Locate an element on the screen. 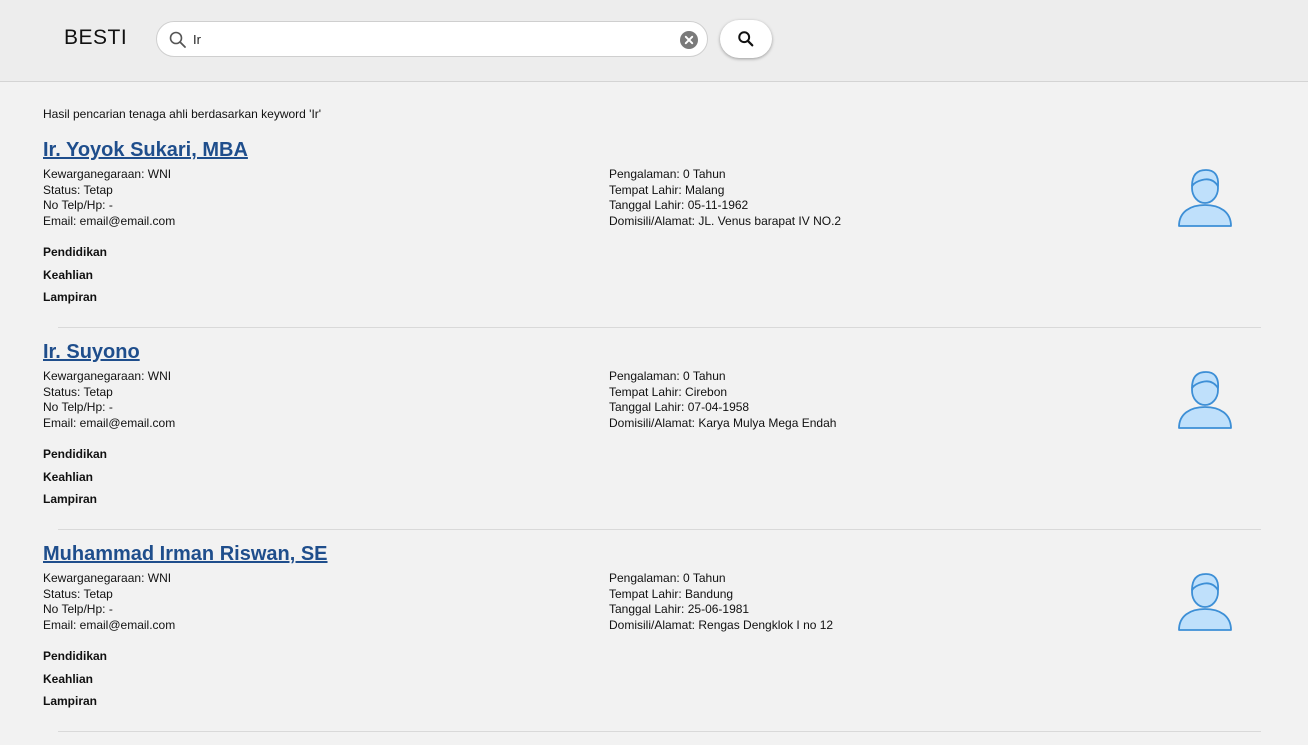 The height and width of the screenshot is (745, 1308). search-button is located at coordinates (746, 39).